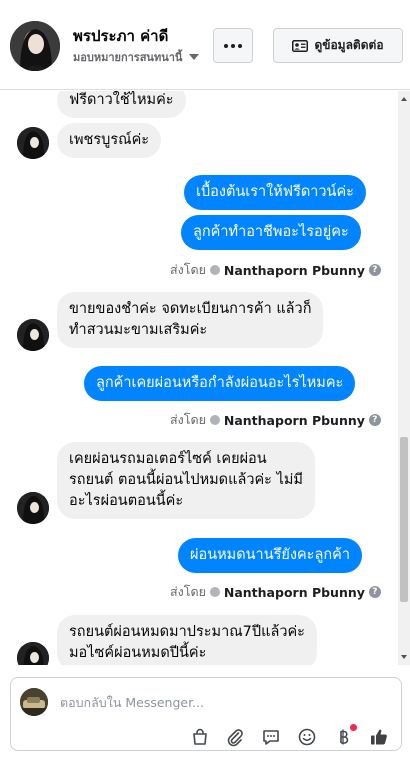  I want to click on message-text: รถยนต์ผ่อนหมดมาประมาณ7ปีแล้วค่ะ, so click(187, 632).